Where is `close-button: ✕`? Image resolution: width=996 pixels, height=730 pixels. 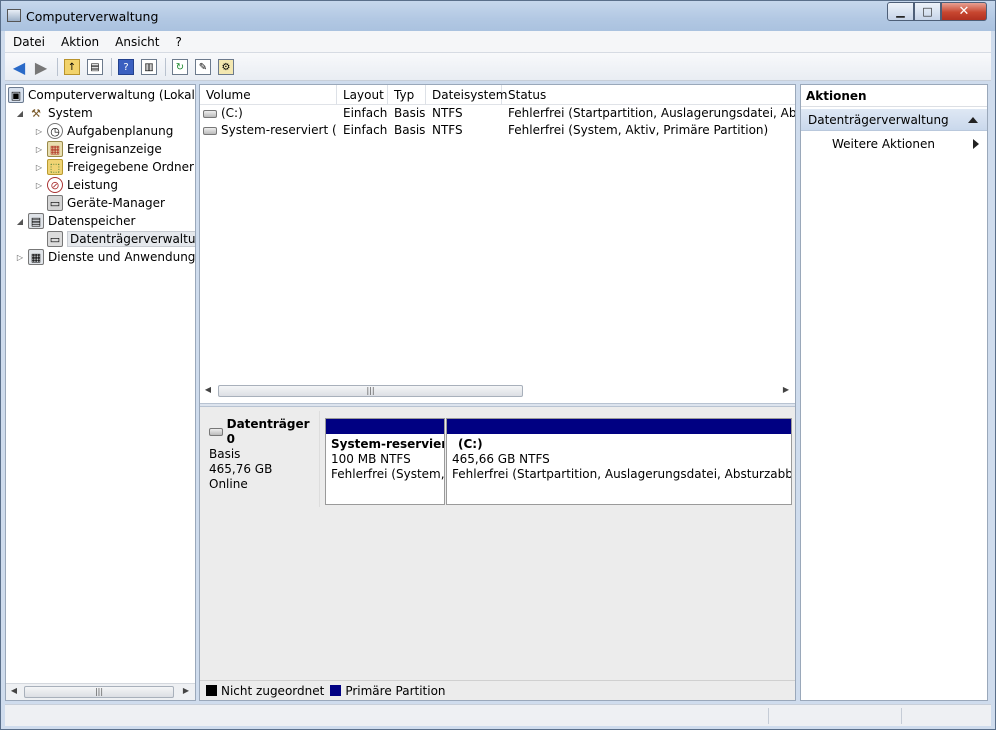
close-button: ✕ is located at coordinates (964, 11).